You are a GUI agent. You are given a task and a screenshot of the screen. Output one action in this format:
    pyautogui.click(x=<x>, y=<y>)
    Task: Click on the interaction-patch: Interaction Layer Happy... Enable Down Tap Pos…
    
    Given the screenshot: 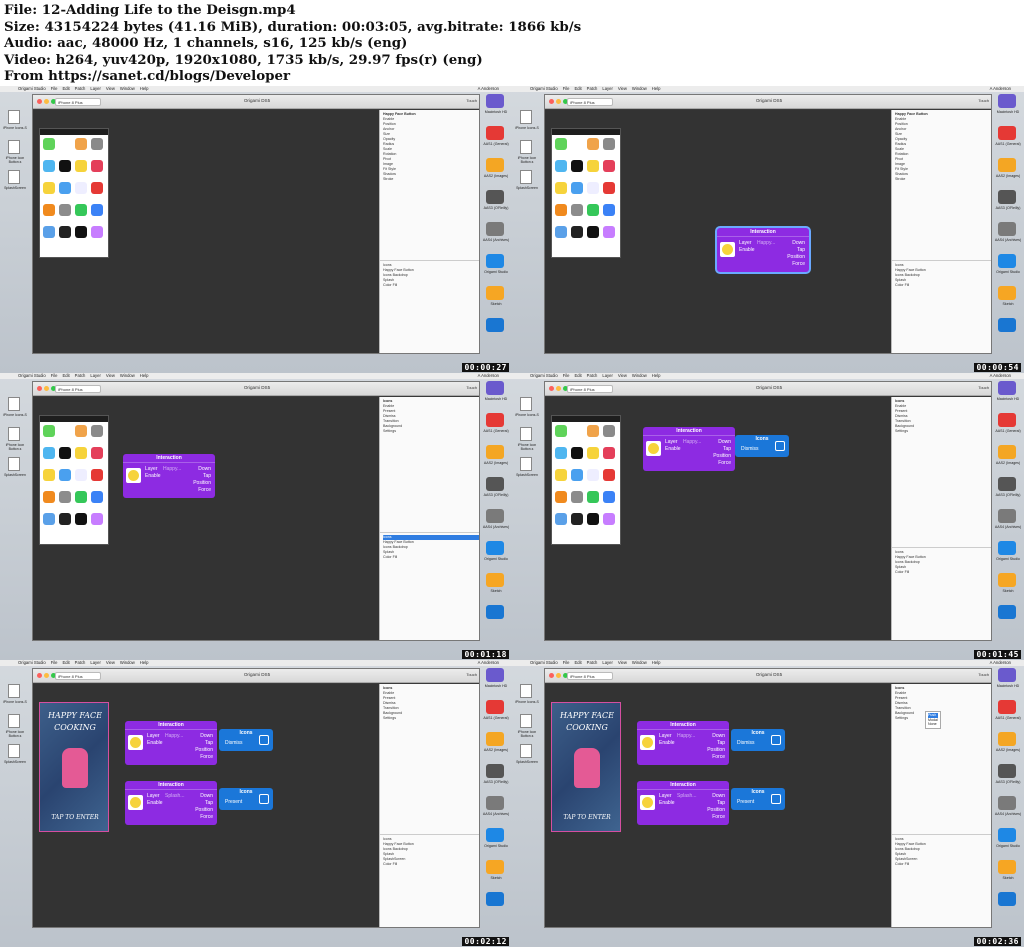 What is the action you would take?
    pyautogui.click(x=763, y=250)
    